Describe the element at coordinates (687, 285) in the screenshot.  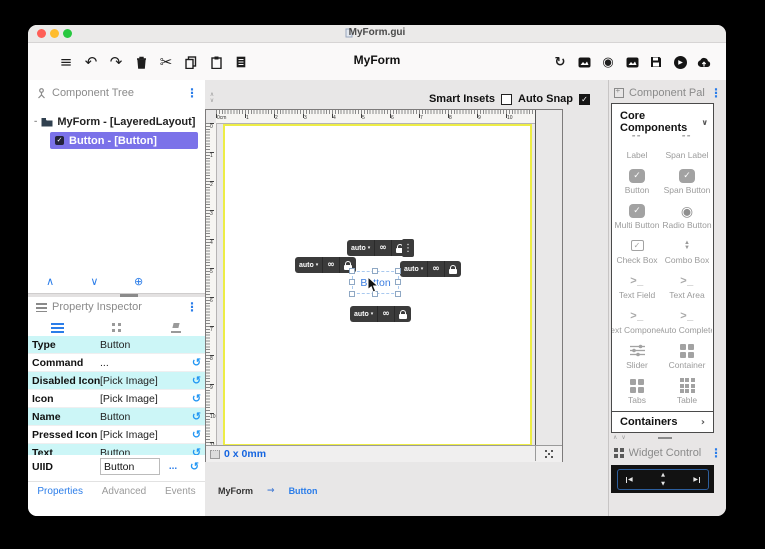
I see `palette-item: >_ Text Area` at that location.